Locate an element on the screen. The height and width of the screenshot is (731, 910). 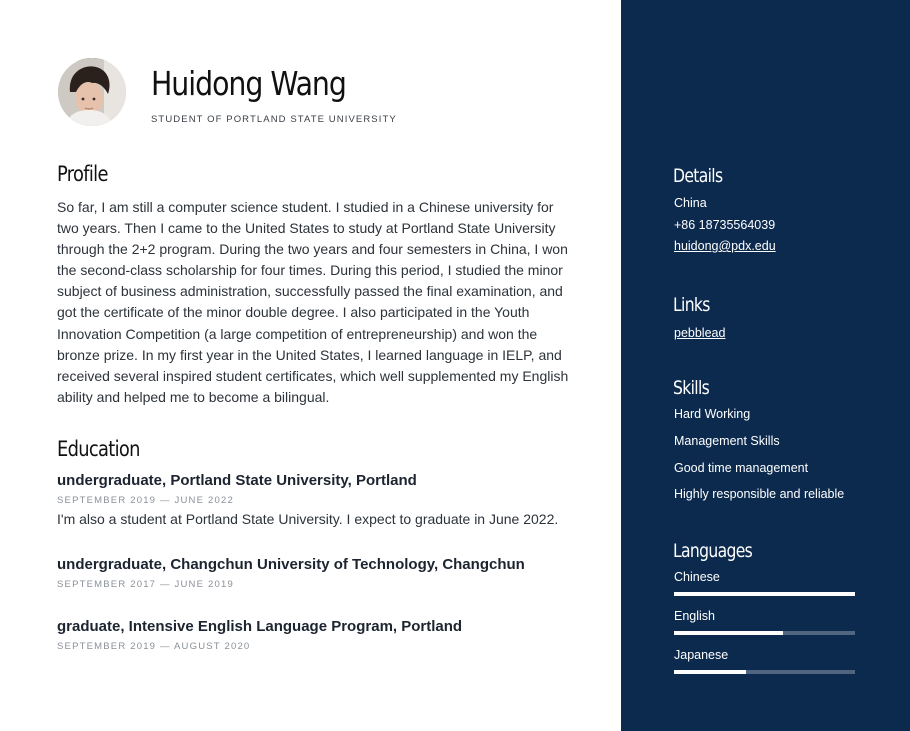
language-name: Chinese is located at coordinates (697, 577).